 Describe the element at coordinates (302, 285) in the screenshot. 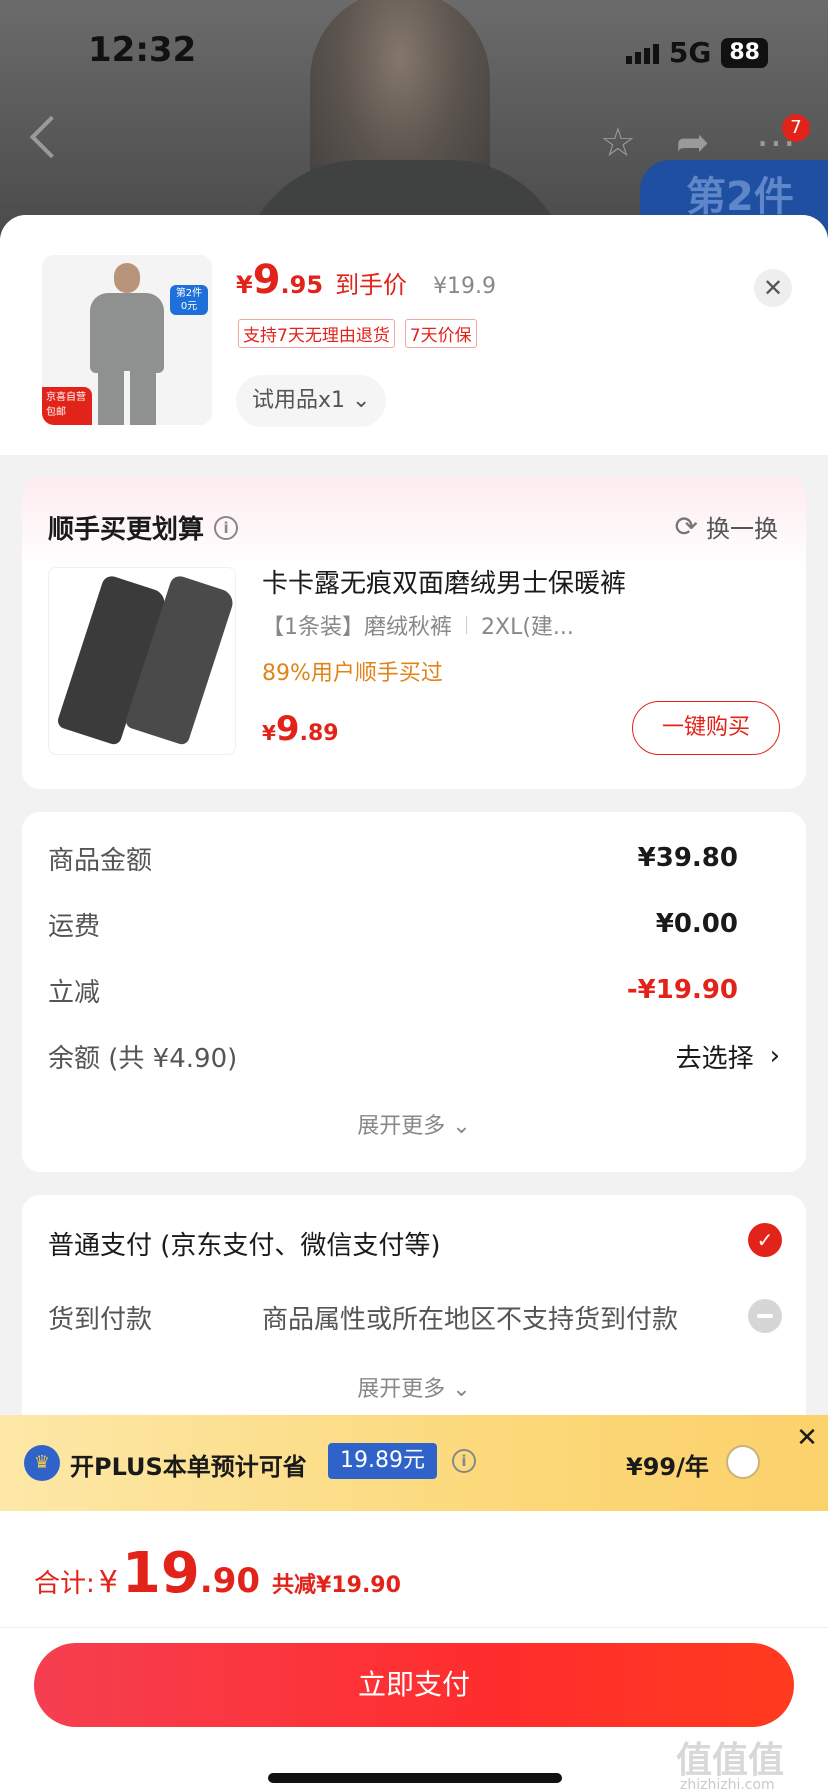

I see `price-decimal: .95` at that location.